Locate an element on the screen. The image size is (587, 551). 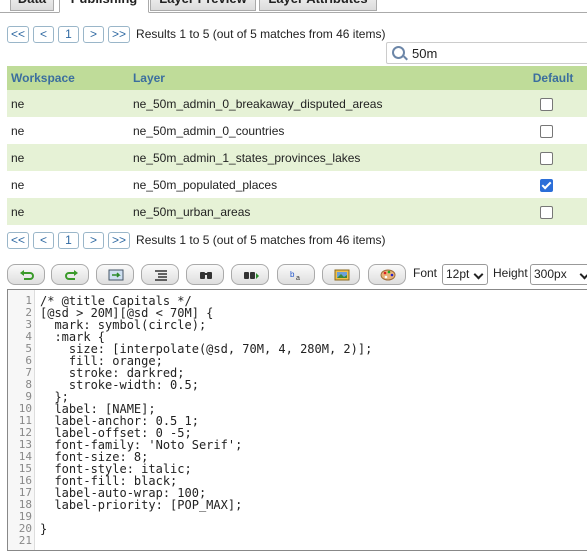
svg-text: a is located at coordinates (298, 278).